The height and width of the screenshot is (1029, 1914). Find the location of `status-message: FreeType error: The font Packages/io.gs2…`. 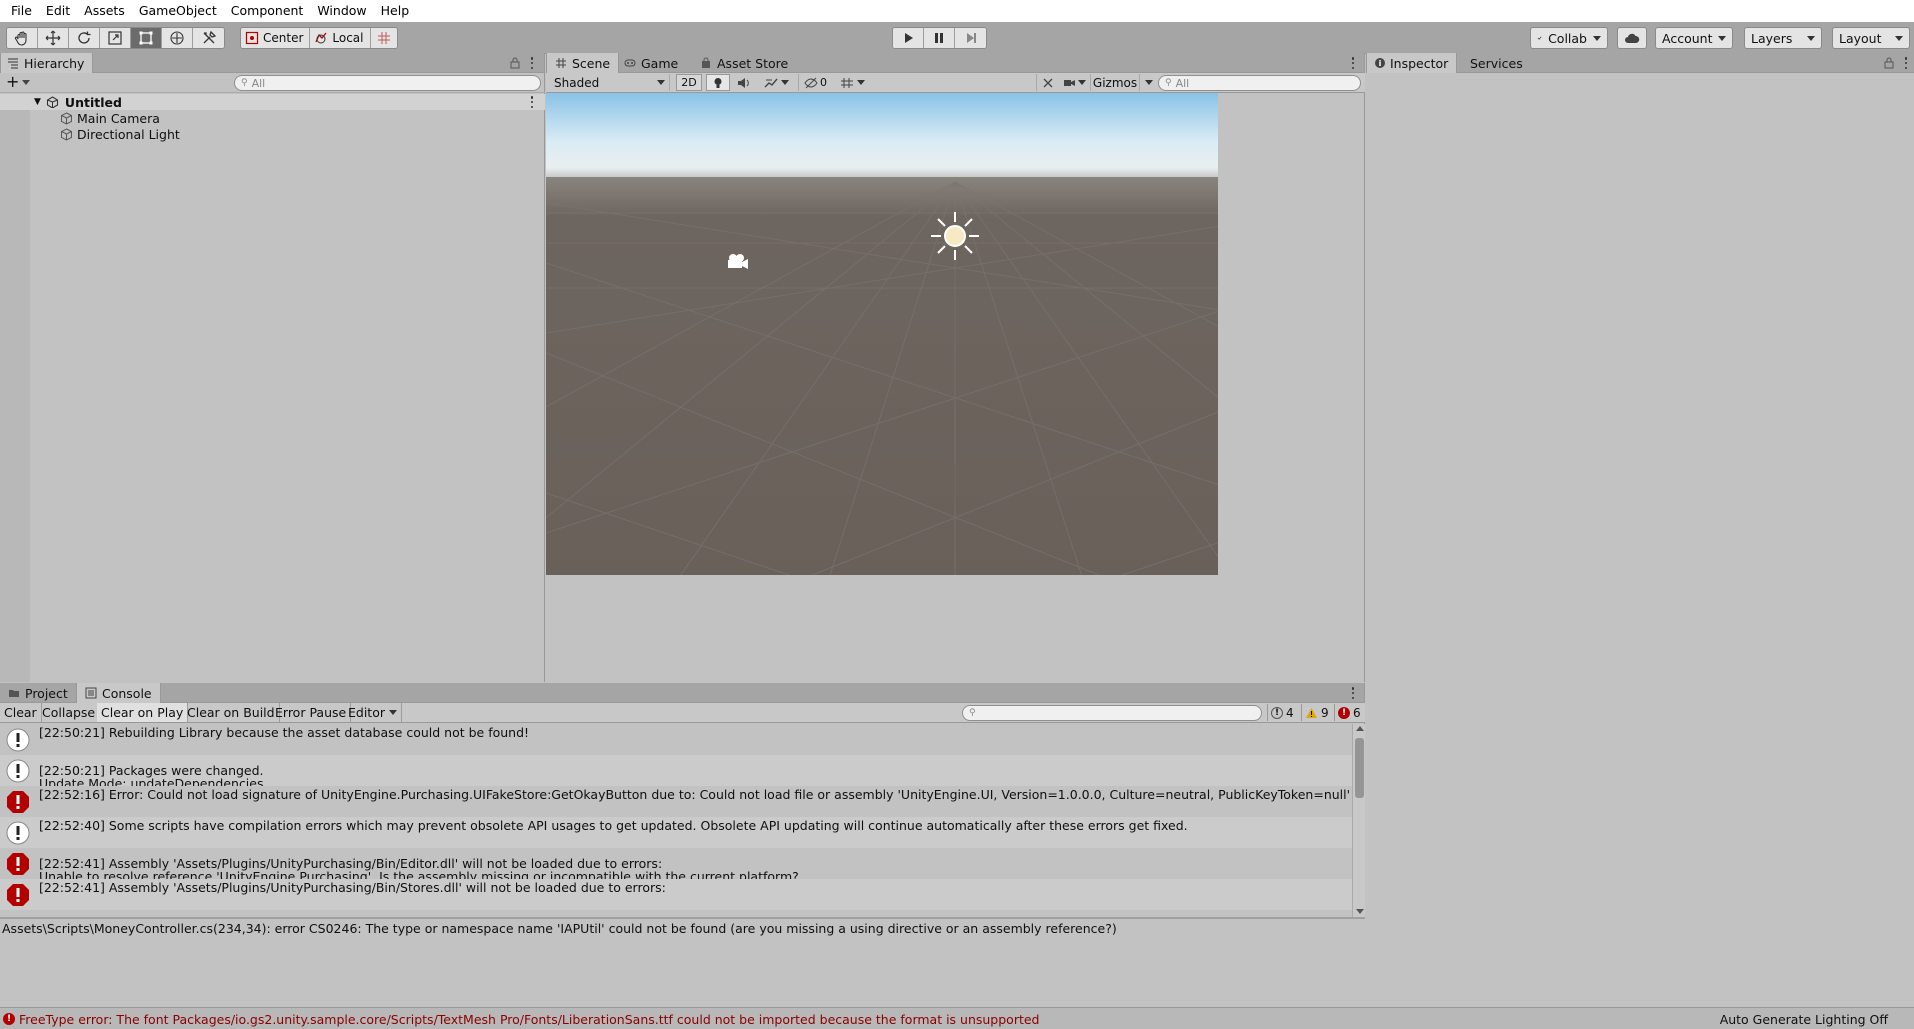

status-message: FreeType error: The font Packages/io.gs2… is located at coordinates (529, 1019).